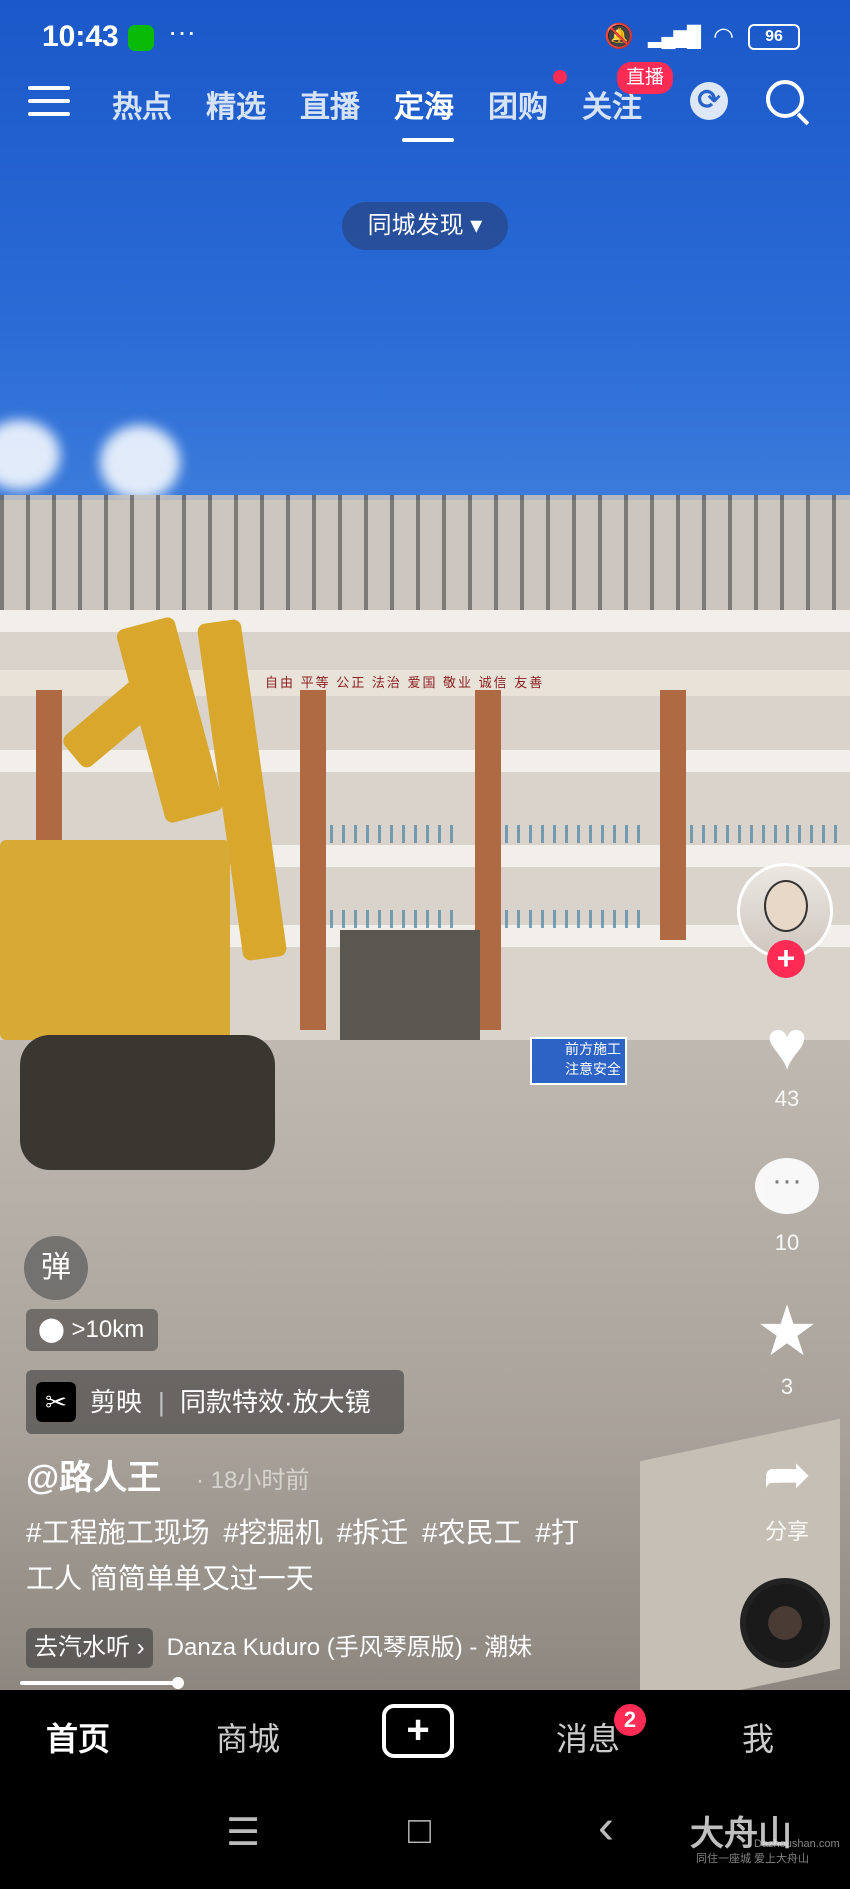  Describe the element at coordinates (674, 37) in the screenshot. I see `signal-icon: ▂▄▆█` at that location.